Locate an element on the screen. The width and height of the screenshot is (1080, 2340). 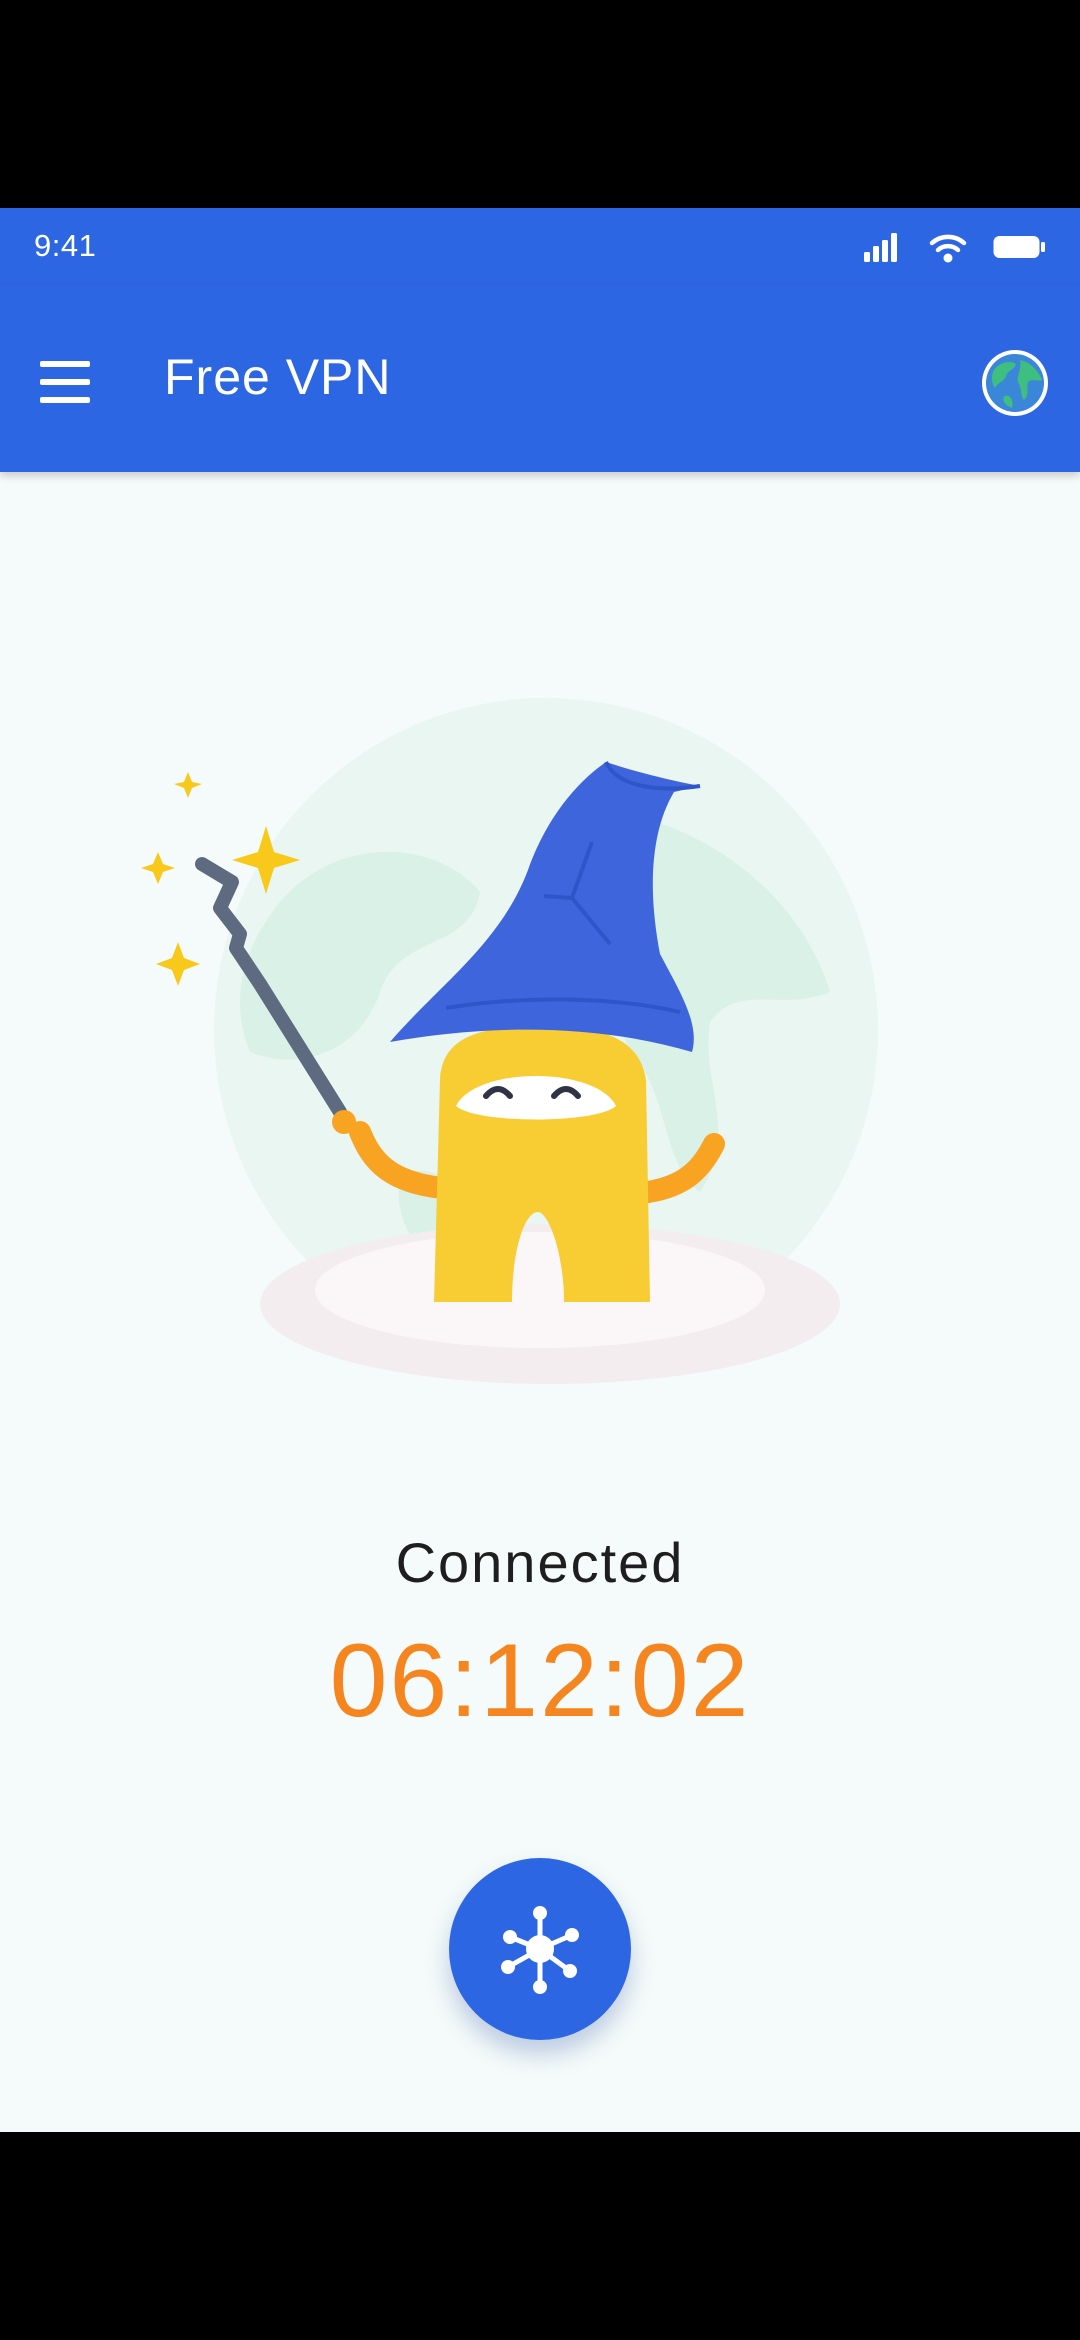
status-icons is located at coordinates (957, 247).